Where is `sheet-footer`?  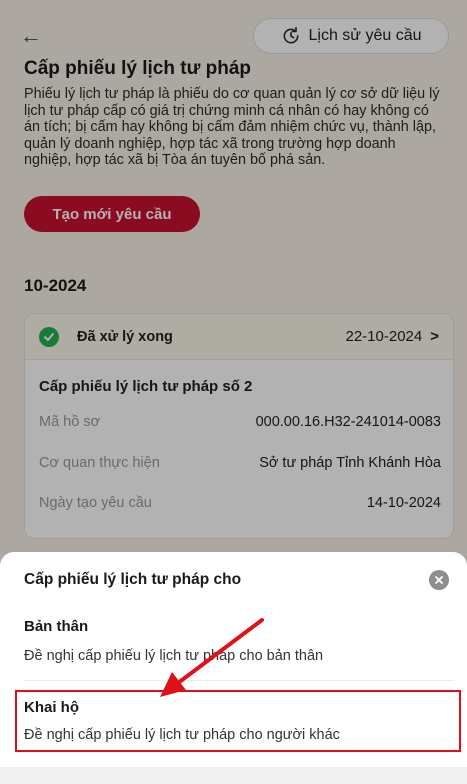 sheet-footer is located at coordinates (233, 775).